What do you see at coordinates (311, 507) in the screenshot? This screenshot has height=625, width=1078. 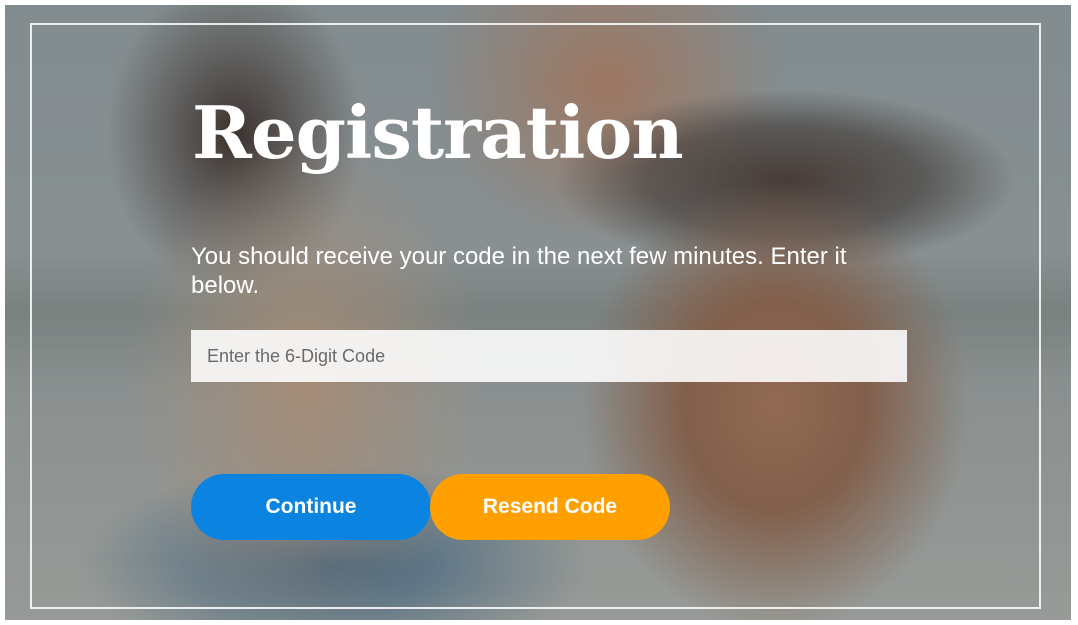 I see `continue-button: Continue` at bounding box center [311, 507].